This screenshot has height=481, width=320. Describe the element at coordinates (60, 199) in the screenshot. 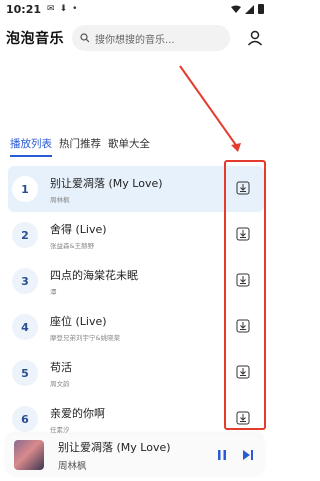

I see `song-artist: 周林枫` at that location.